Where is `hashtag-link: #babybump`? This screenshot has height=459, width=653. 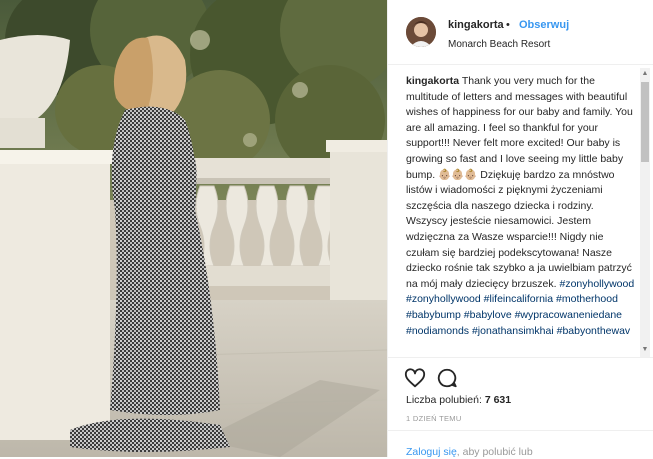
hashtag-link: #babybump is located at coordinates (433, 315).